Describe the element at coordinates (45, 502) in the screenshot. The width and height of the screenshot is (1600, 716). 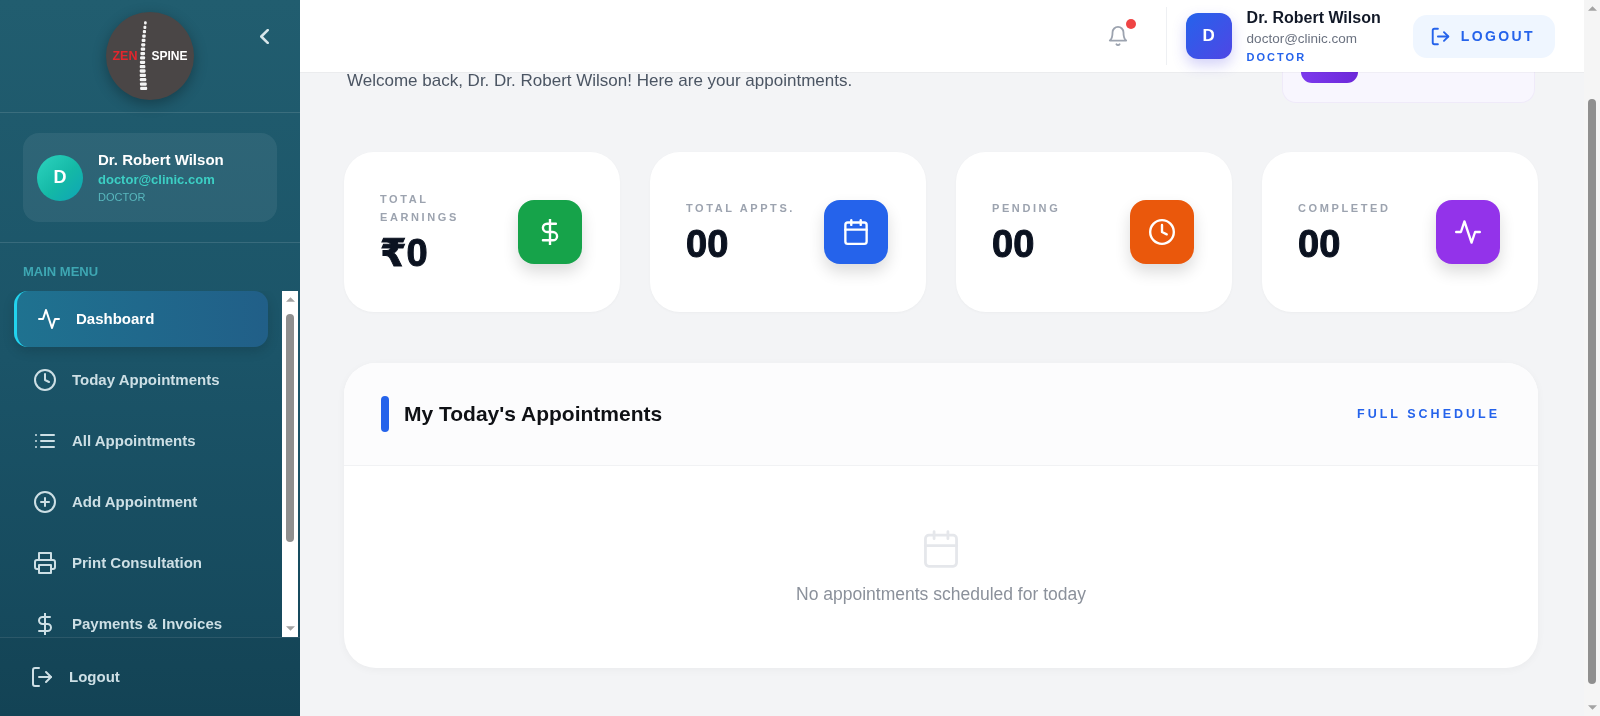
I see `plus-circle-icon` at that location.